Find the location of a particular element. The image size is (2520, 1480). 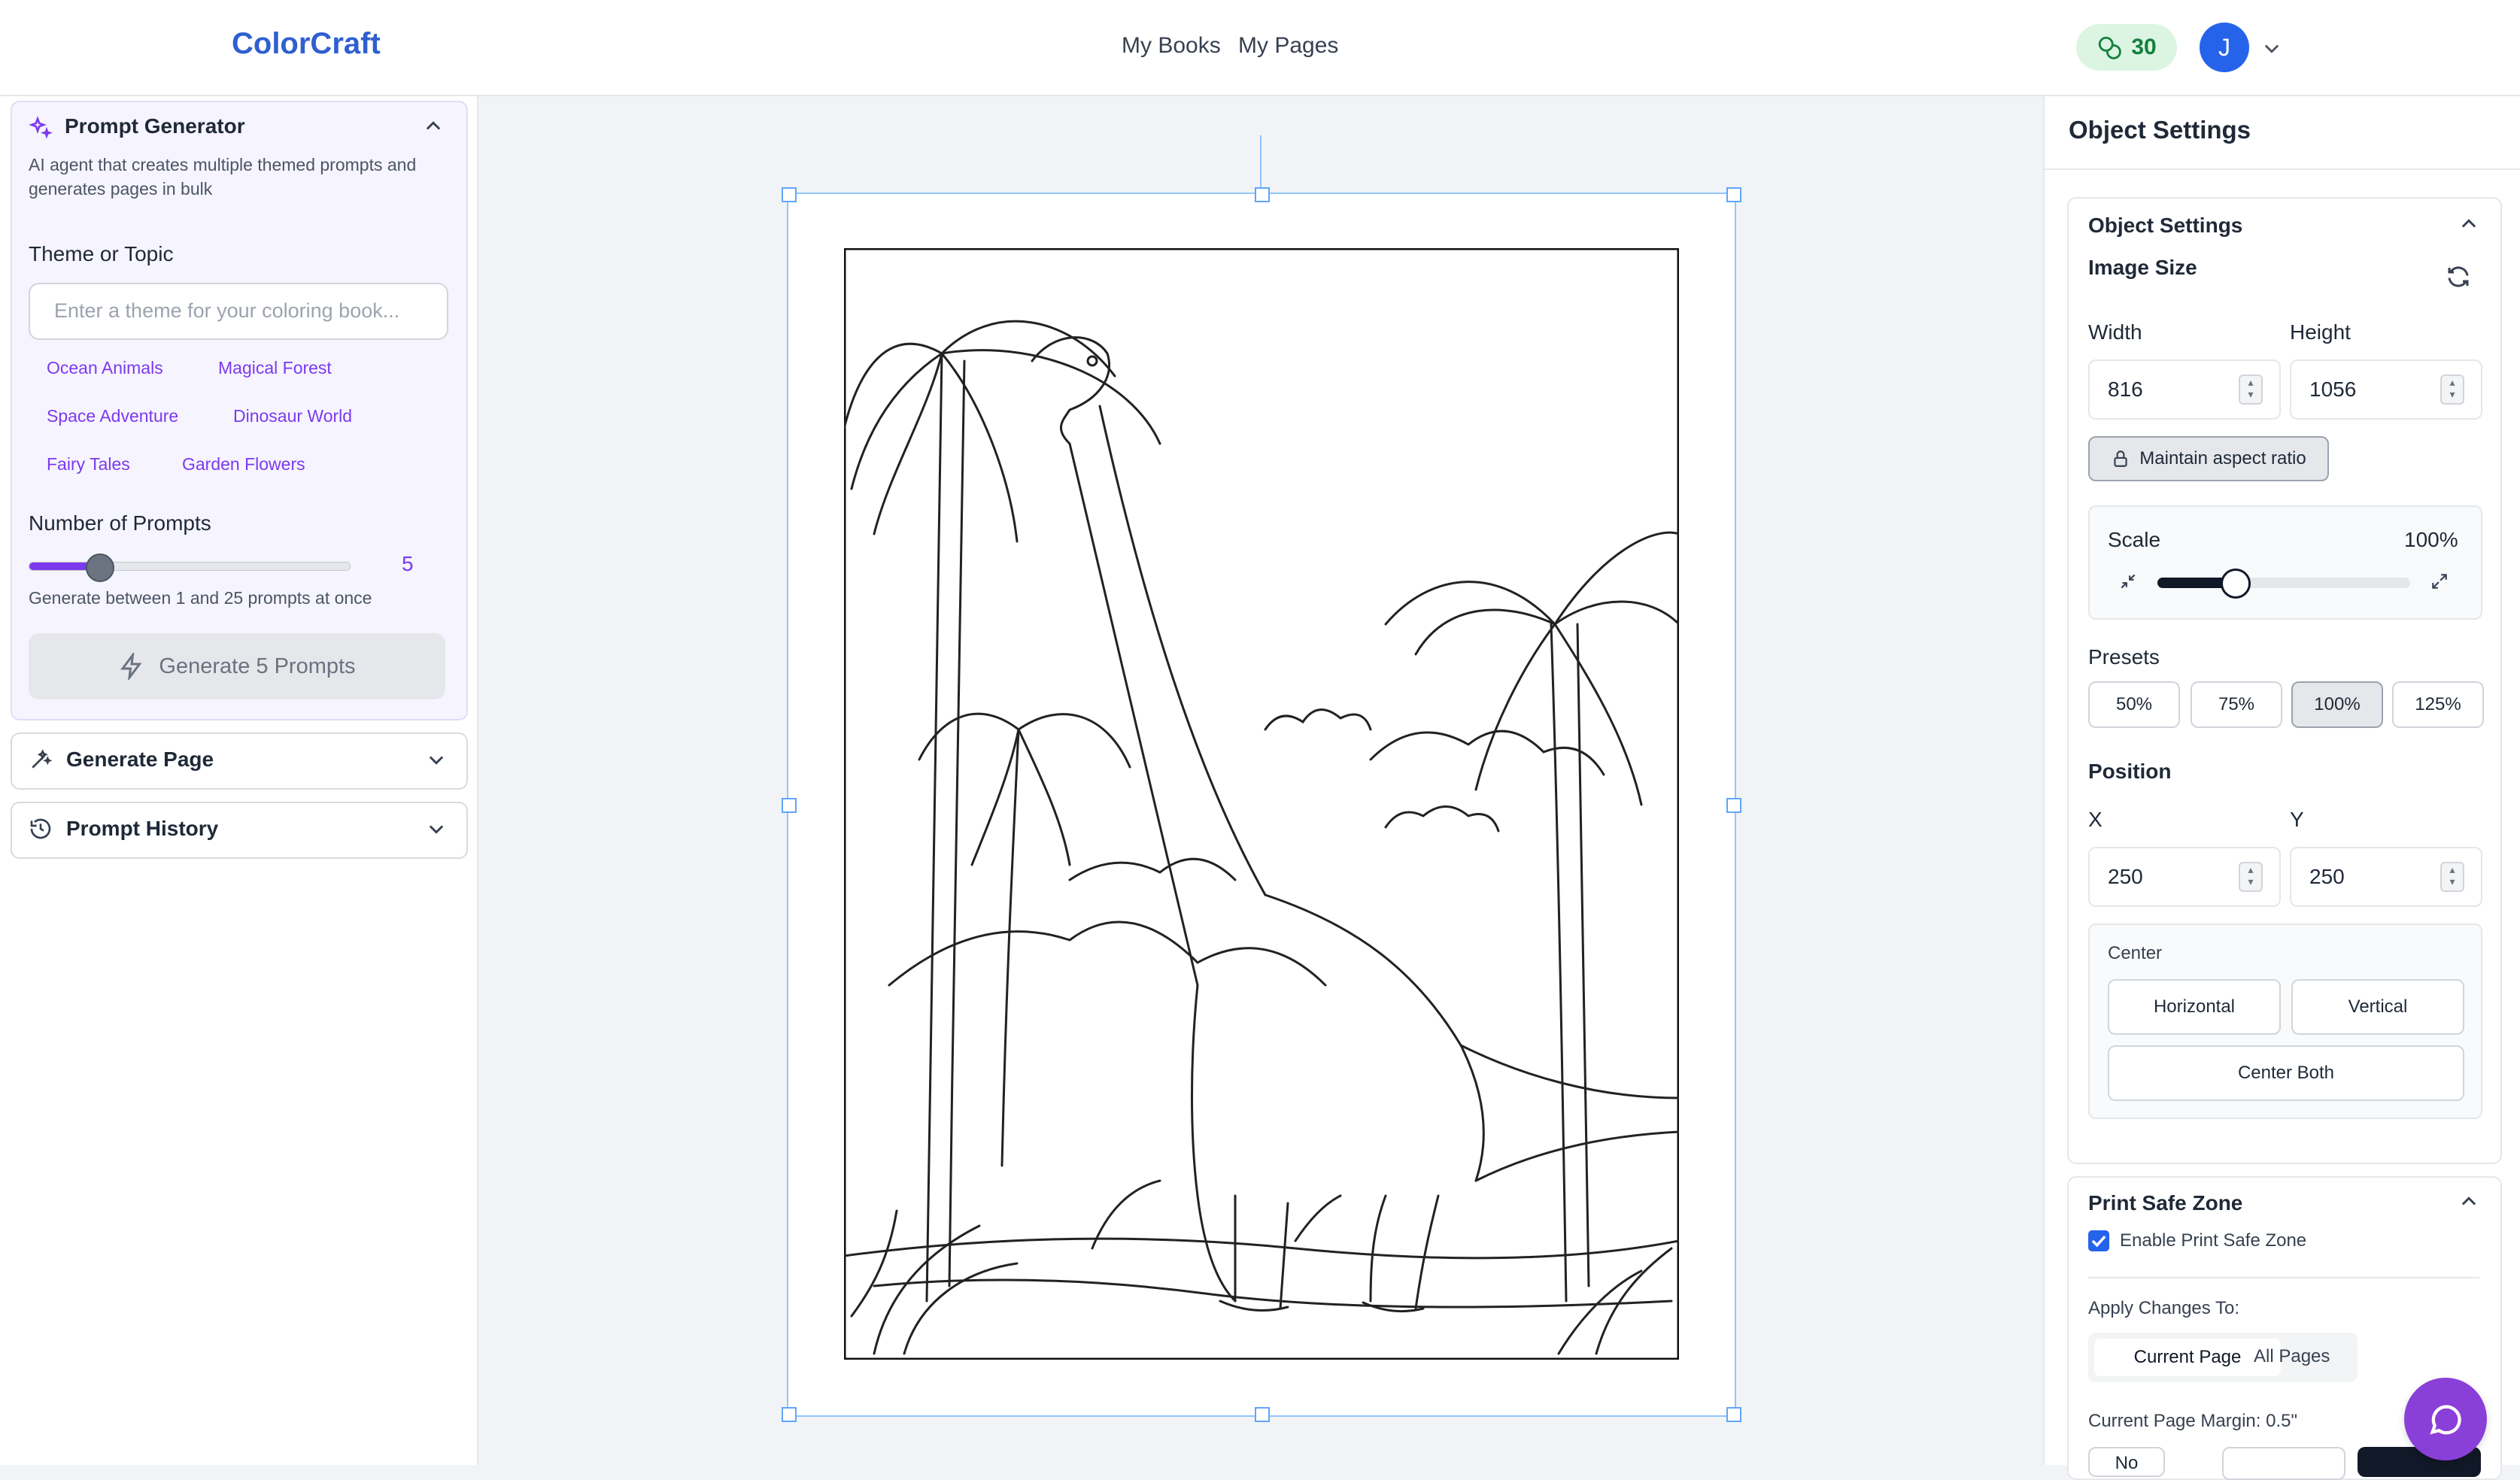

object-panel-title: Object Settings is located at coordinates (2160, 130).